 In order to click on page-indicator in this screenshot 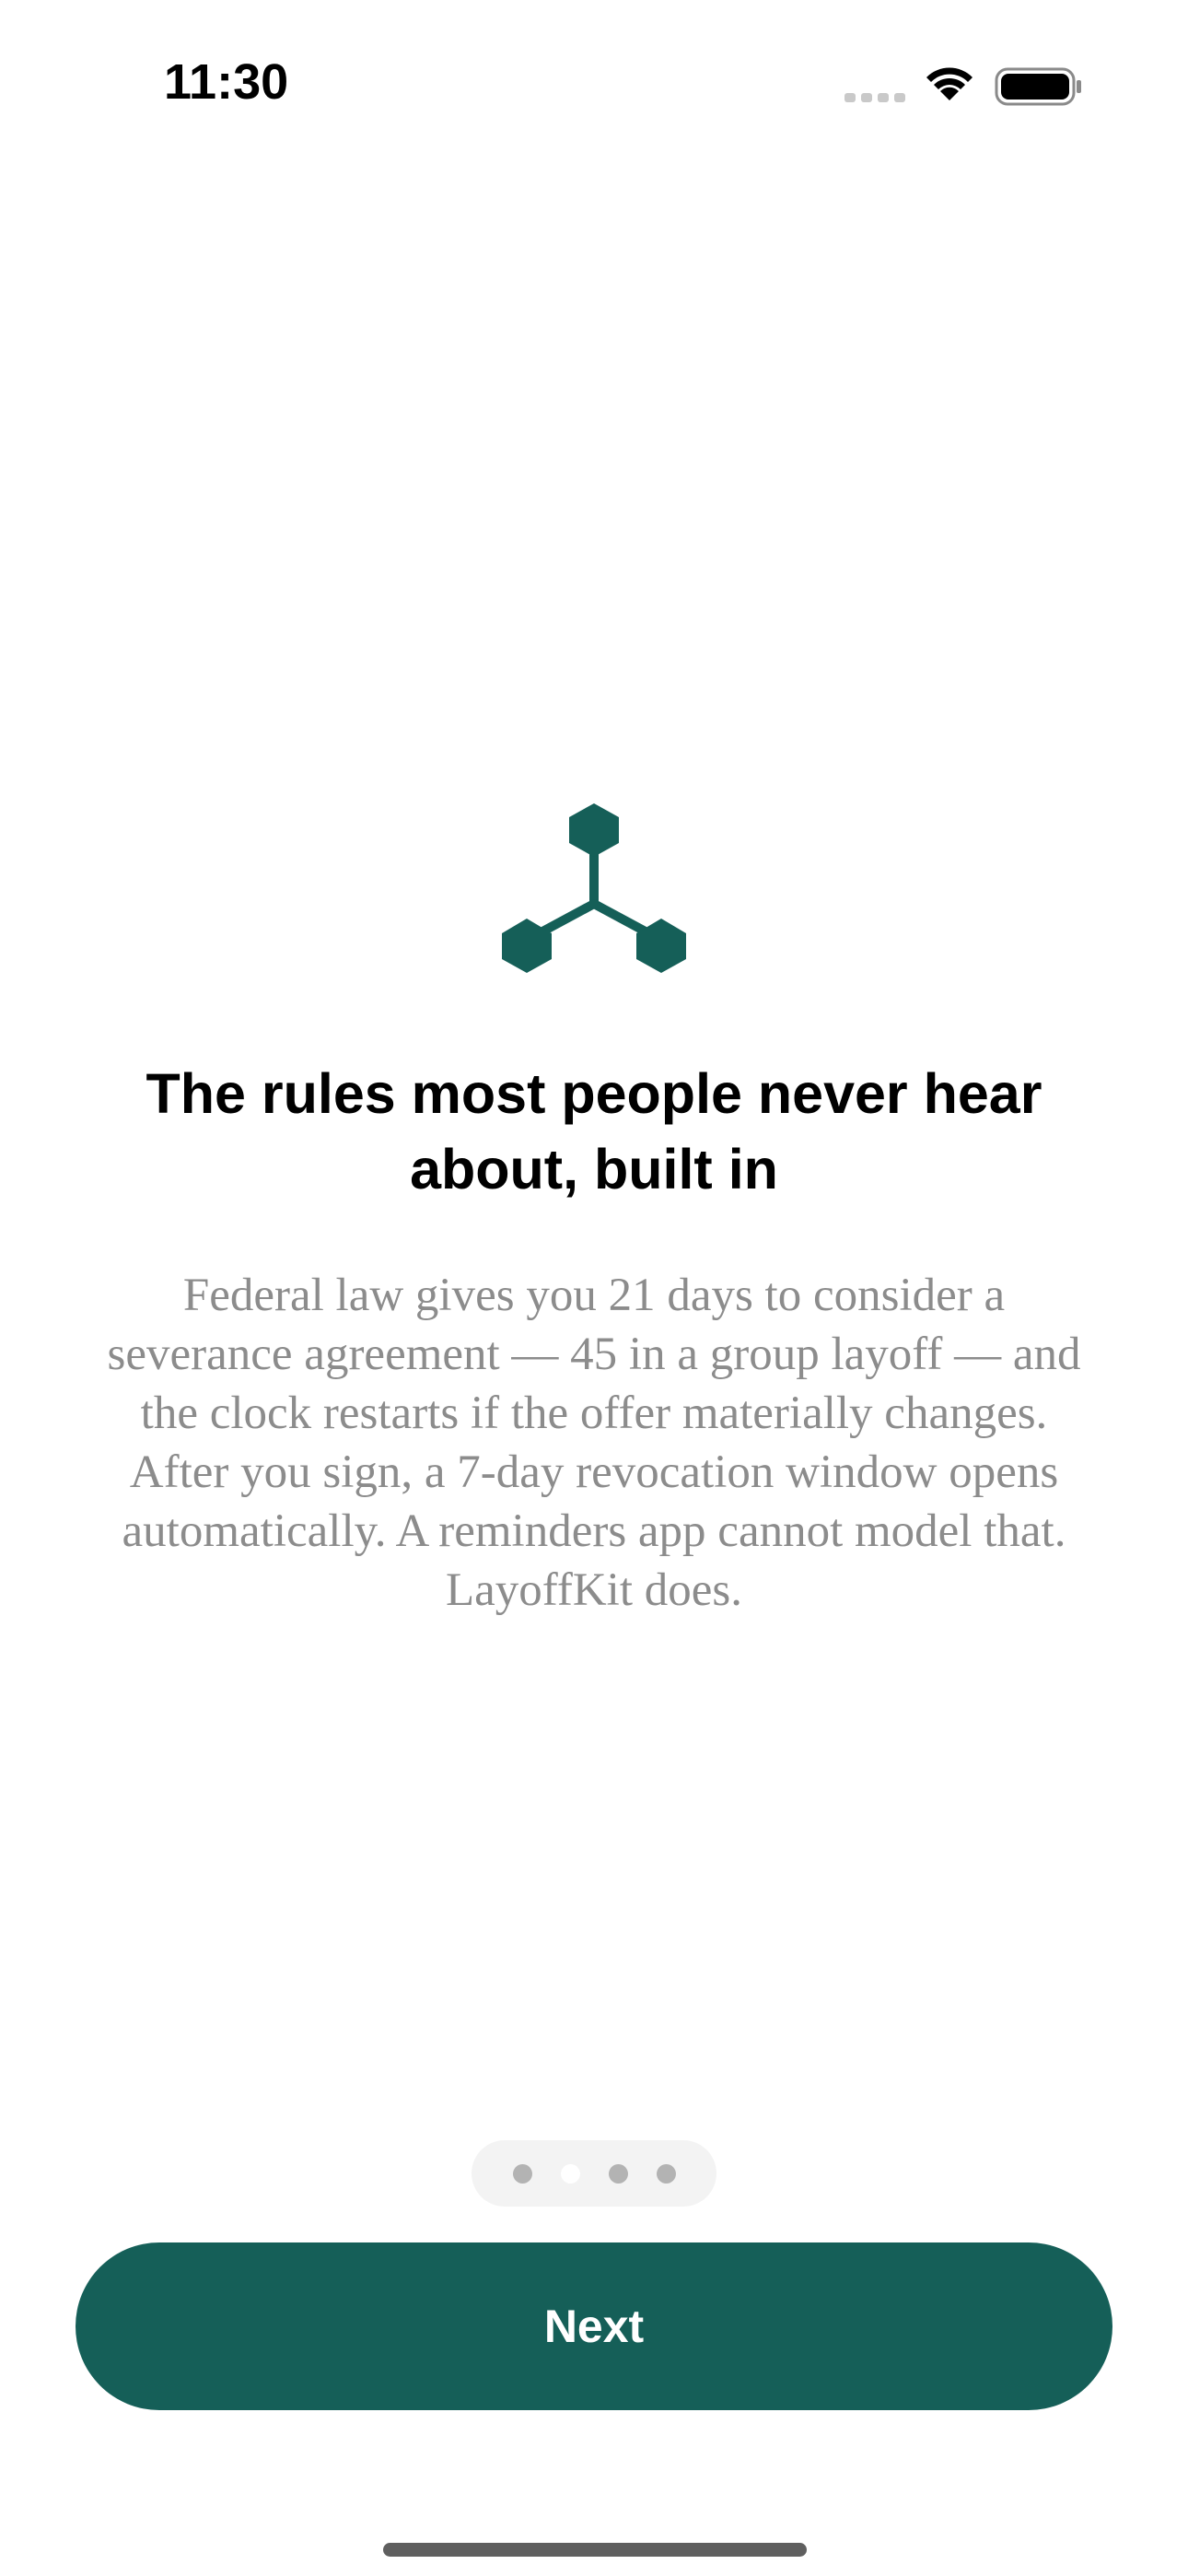, I will do `click(594, 2173)`.